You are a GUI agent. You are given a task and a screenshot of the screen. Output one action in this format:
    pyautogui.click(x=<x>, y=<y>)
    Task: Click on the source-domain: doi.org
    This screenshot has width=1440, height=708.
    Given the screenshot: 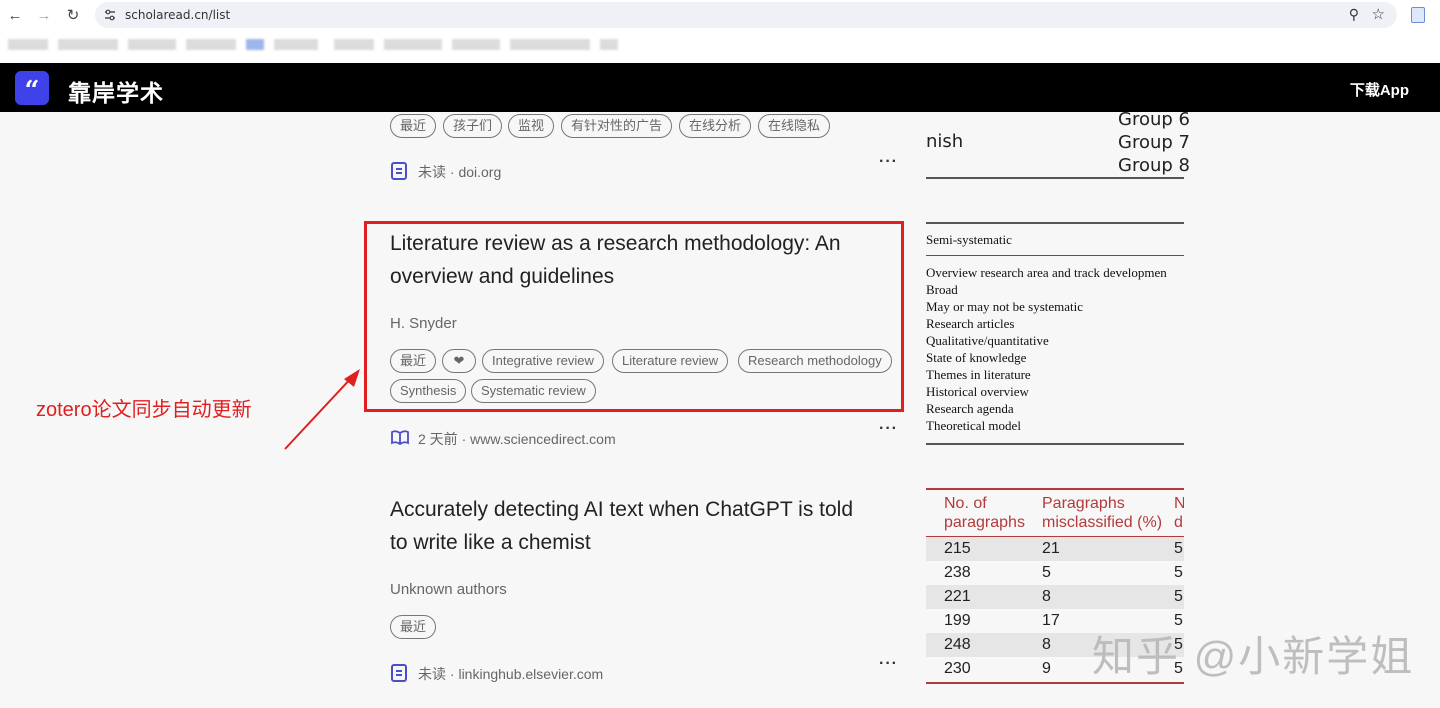 What is the action you would take?
    pyautogui.click(x=479, y=172)
    